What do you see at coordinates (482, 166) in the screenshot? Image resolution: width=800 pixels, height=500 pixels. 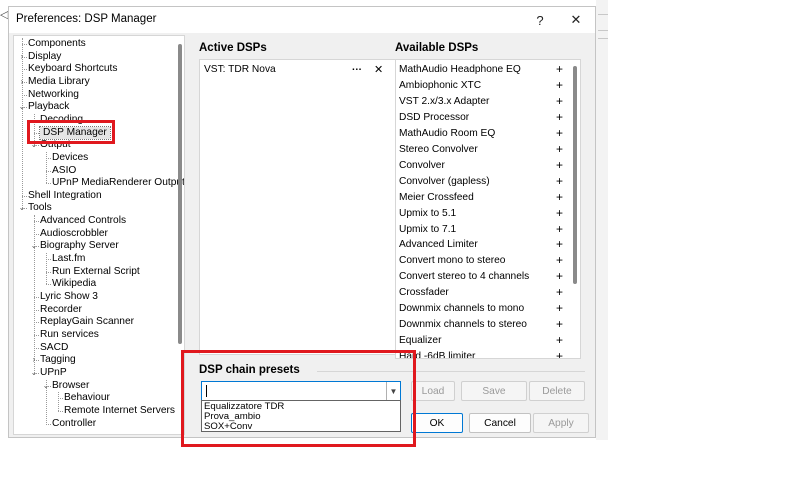 I see `available-dsp-item: Convolver +` at bounding box center [482, 166].